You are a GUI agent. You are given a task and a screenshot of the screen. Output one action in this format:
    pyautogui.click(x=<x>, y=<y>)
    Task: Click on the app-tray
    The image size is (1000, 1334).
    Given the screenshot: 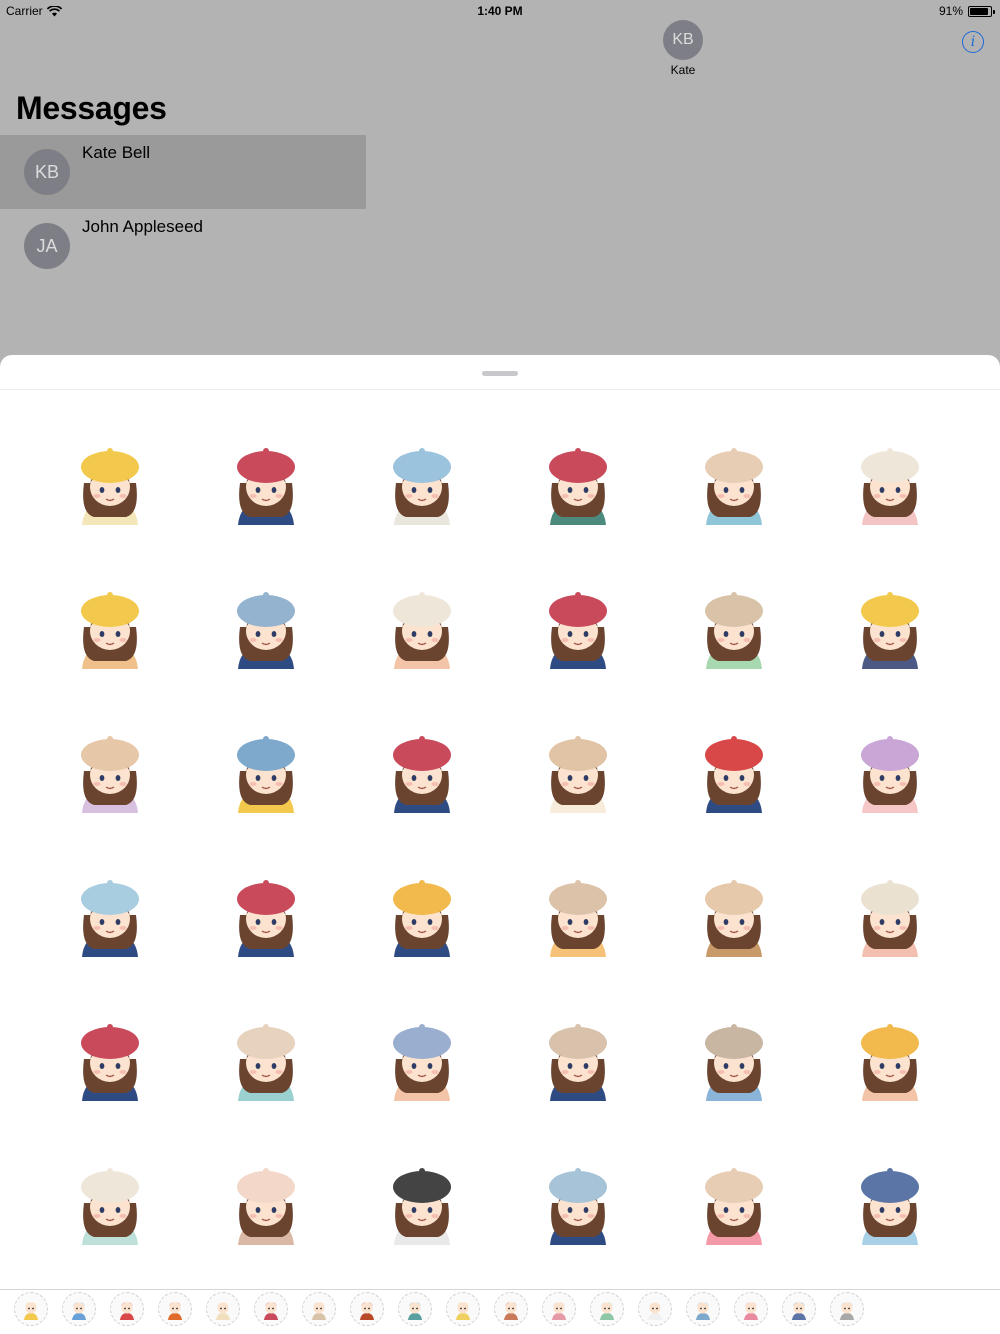 What is the action you would take?
    pyautogui.click(x=439, y=1312)
    